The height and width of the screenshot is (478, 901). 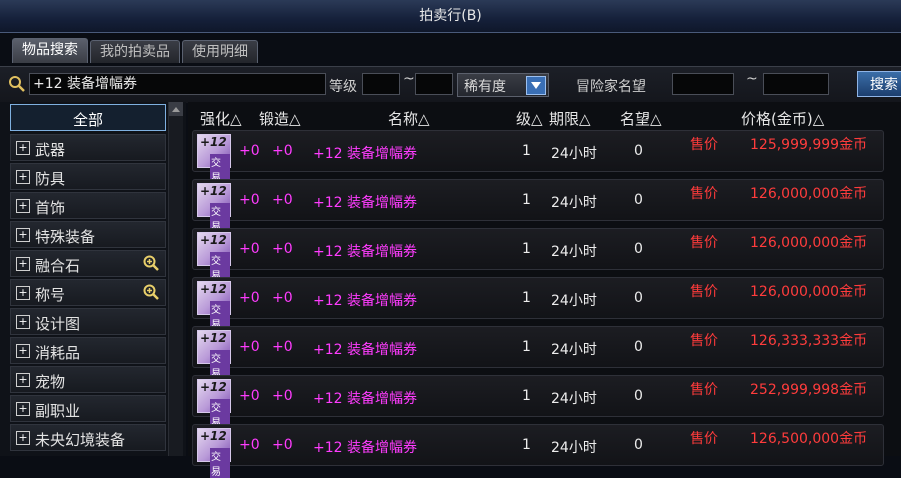 What do you see at coordinates (434, 84) in the screenshot?
I see `level-max-input` at bounding box center [434, 84].